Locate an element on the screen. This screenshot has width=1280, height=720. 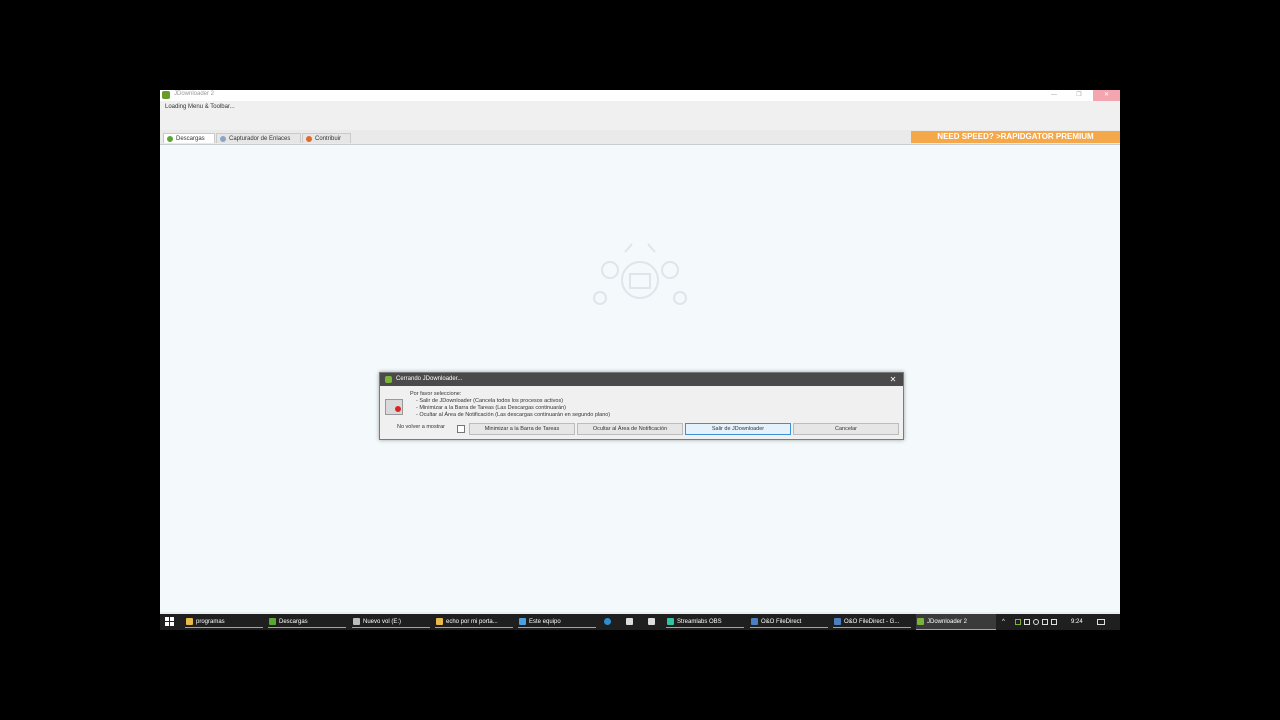
dont-show-again-checkbox is located at coordinates (461, 429).